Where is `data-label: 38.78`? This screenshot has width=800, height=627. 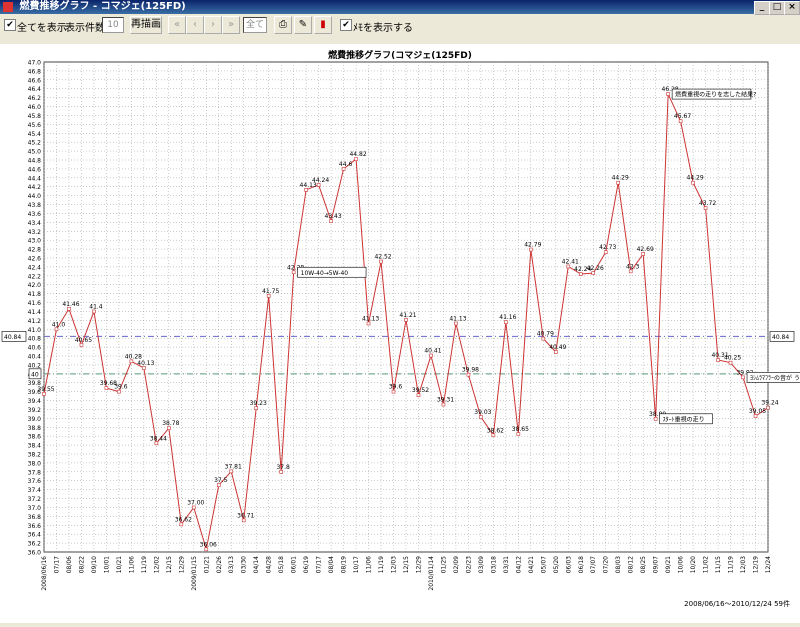 data-label: 38.78 is located at coordinates (170, 423).